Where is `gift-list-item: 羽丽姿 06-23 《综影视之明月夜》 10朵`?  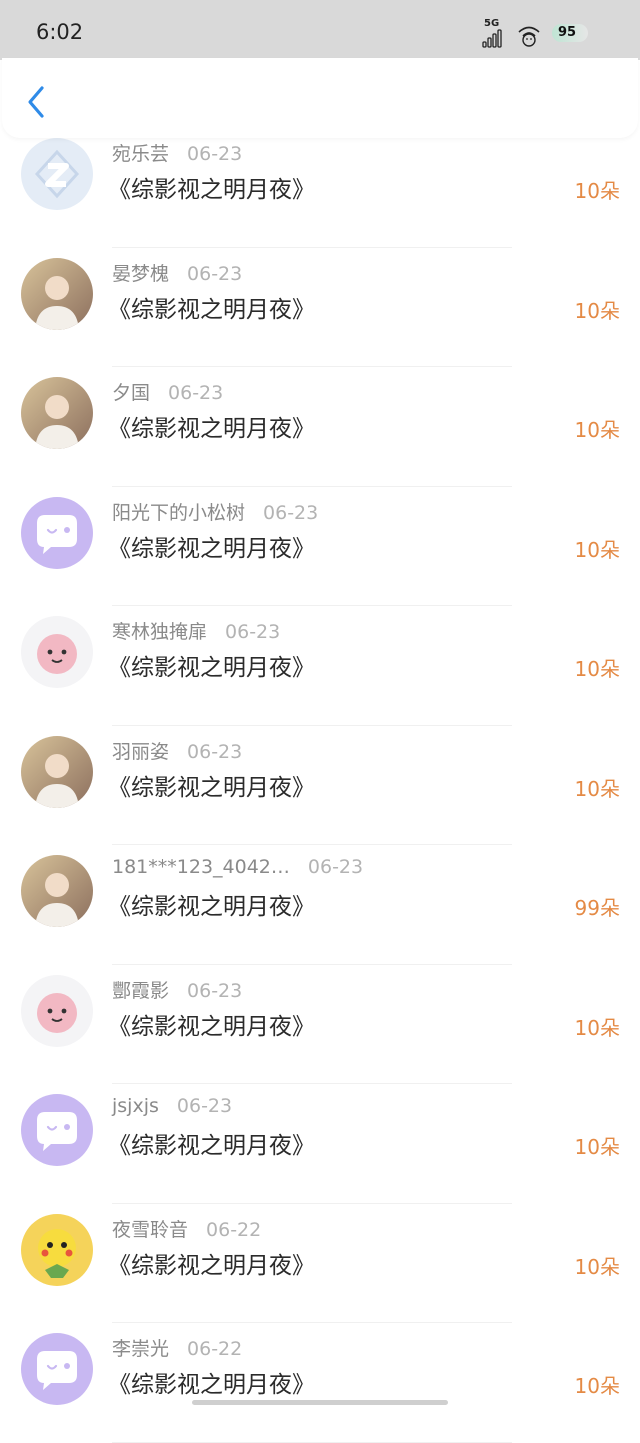
gift-list-item: 羽丽姿 06-23 《综影视之明月夜》 10朵 is located at coordinates (320, 785).